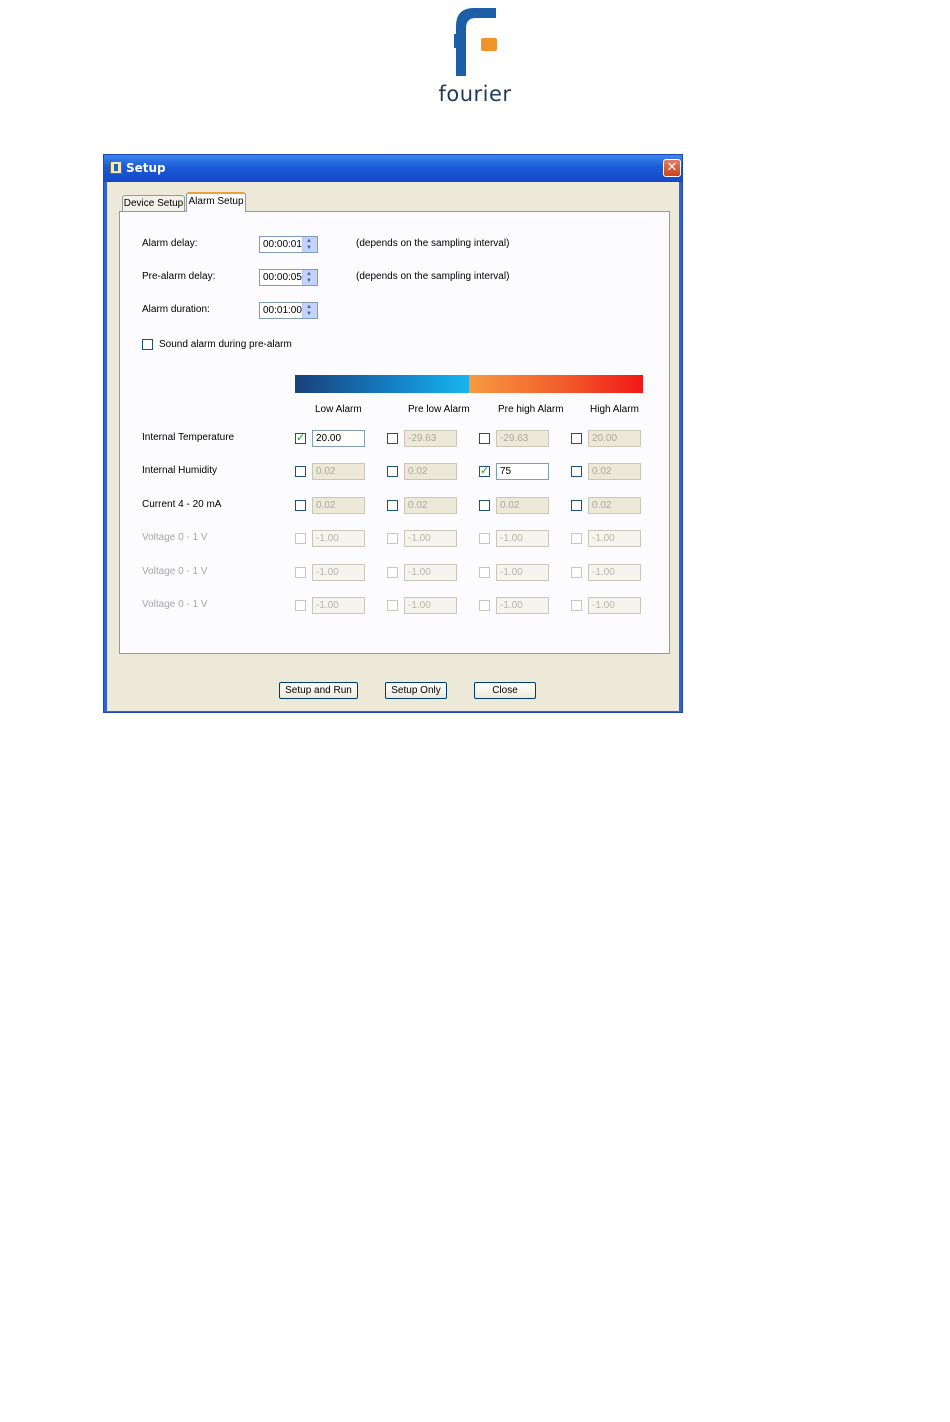 The height and width of the screenshot is (1422, 950). What do you see at coordinates (182, 504) in the screenshot?
I see `row-label: Current 4 - 20 mA` at bounding box center [182, 504].